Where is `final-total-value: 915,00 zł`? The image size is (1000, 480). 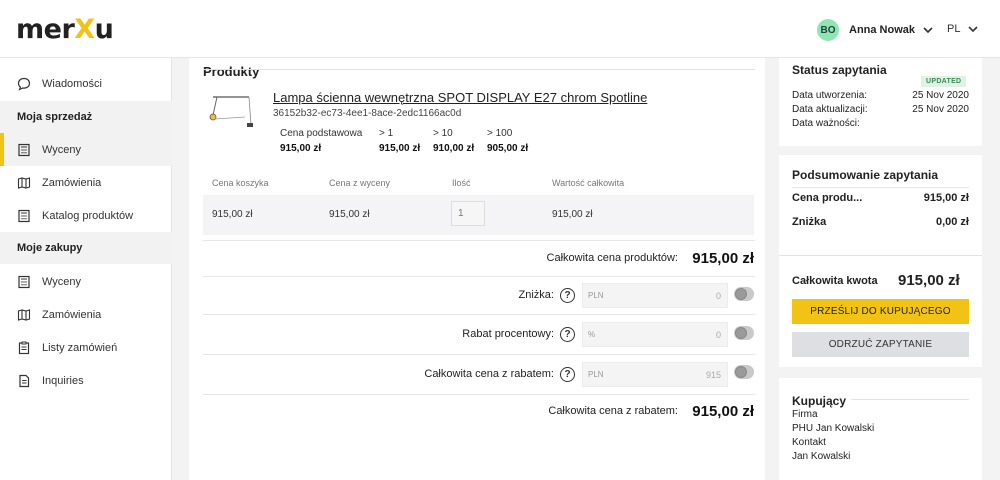
final-total-value: 915,00 zł is located at coordinates (723, 411).